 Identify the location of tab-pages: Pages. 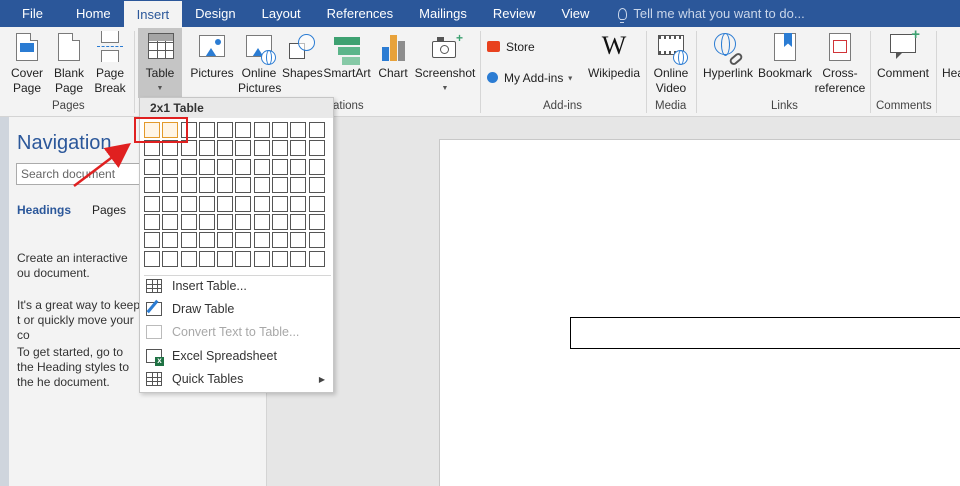
(109, 210).